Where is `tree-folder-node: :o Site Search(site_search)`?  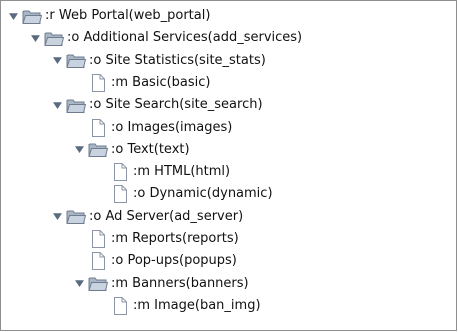
tree-folder-node: :o Site Search(site_search) is located at coordinates (157, 105).